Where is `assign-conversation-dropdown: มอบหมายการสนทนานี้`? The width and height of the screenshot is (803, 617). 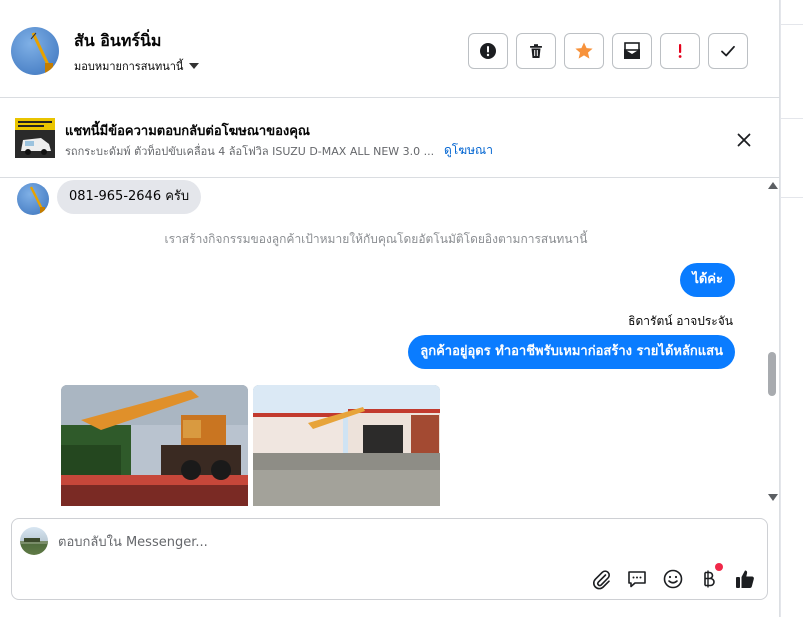 assign-conversation-dropdown: มอบหมายการสนทนานี้ is located at coordinates (137, 66).